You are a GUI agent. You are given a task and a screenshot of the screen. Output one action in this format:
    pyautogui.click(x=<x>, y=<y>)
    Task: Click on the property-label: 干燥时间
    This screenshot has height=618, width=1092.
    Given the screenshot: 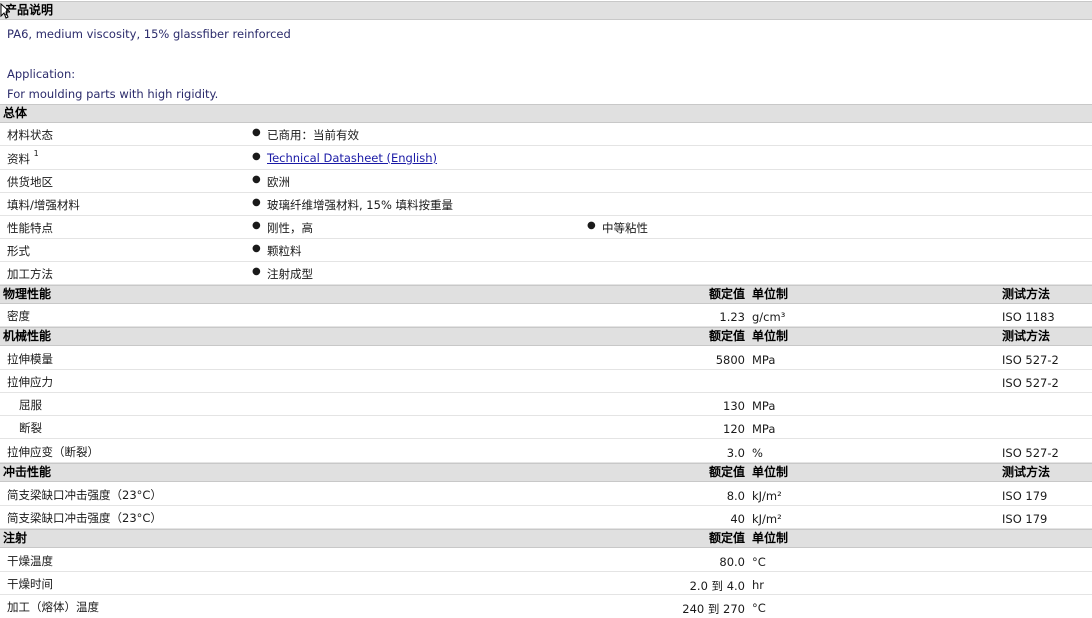 What is the action you would take?
    pyautogui.click(x=30, y=584)
    